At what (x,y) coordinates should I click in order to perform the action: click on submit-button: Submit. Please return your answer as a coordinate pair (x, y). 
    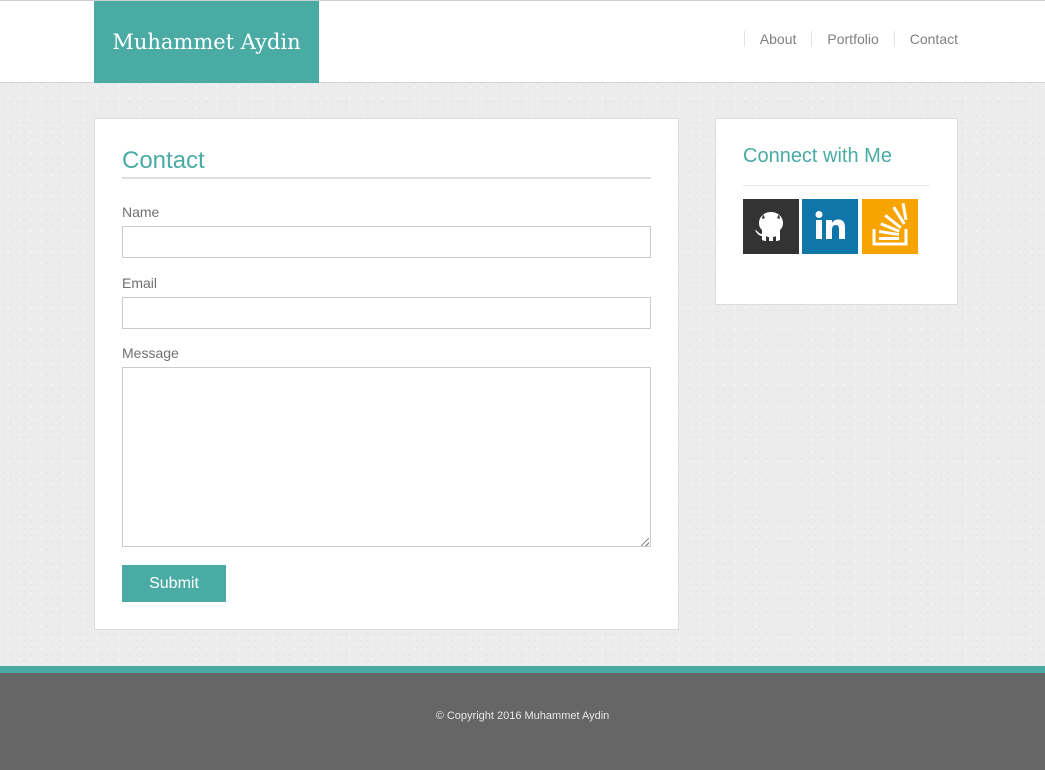
    Looking at the image, I should click on (174, 583).